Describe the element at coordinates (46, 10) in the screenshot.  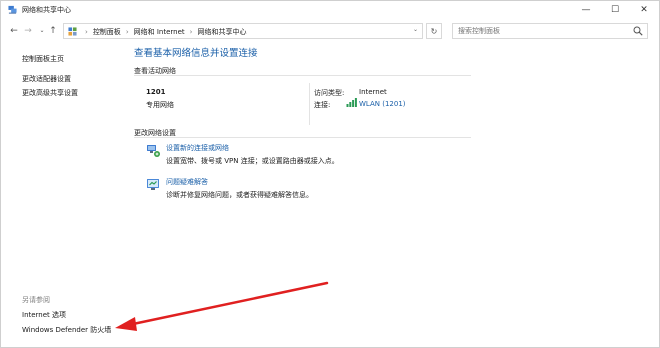
I see `window-title: 网络和共享中心` at that location.